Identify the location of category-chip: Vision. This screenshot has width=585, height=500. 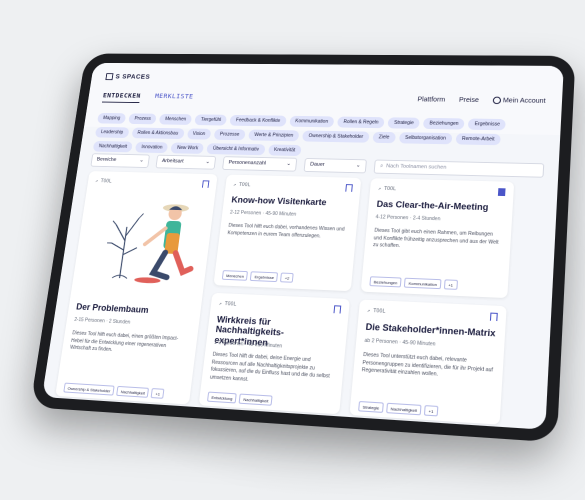
(199, 134).